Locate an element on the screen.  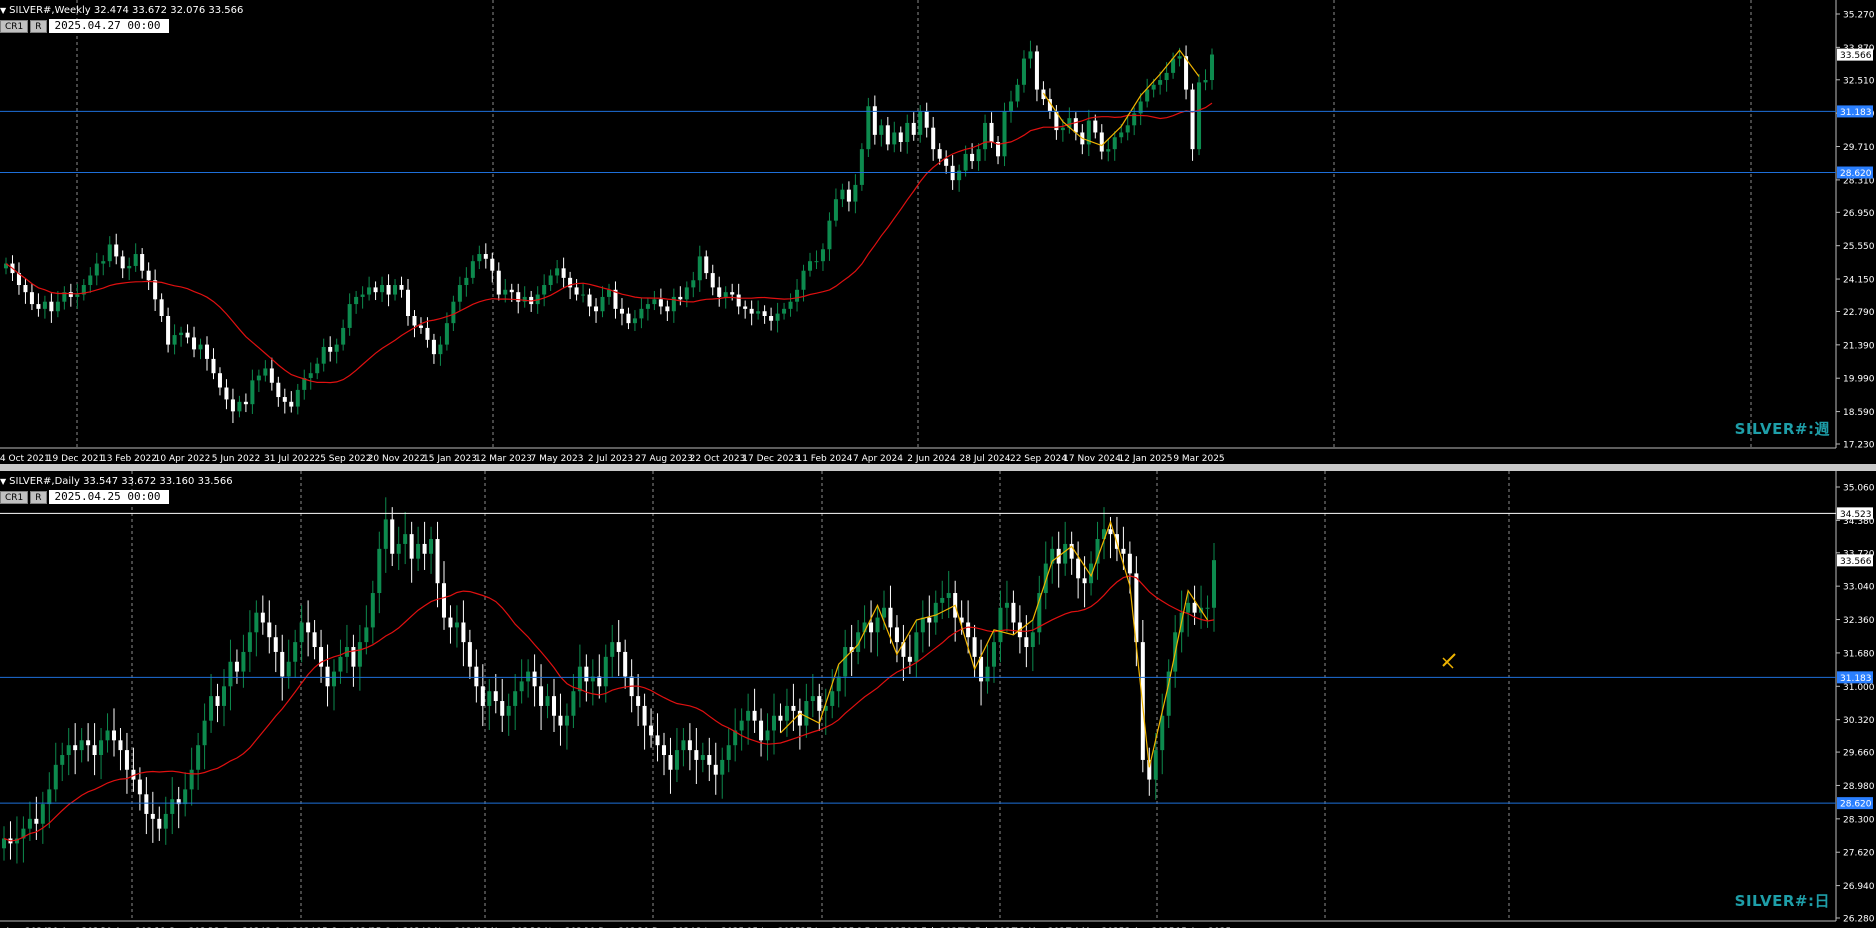
weekly-x-tick-label: 13 Feb 2022 is located at coordinates (129, 459).